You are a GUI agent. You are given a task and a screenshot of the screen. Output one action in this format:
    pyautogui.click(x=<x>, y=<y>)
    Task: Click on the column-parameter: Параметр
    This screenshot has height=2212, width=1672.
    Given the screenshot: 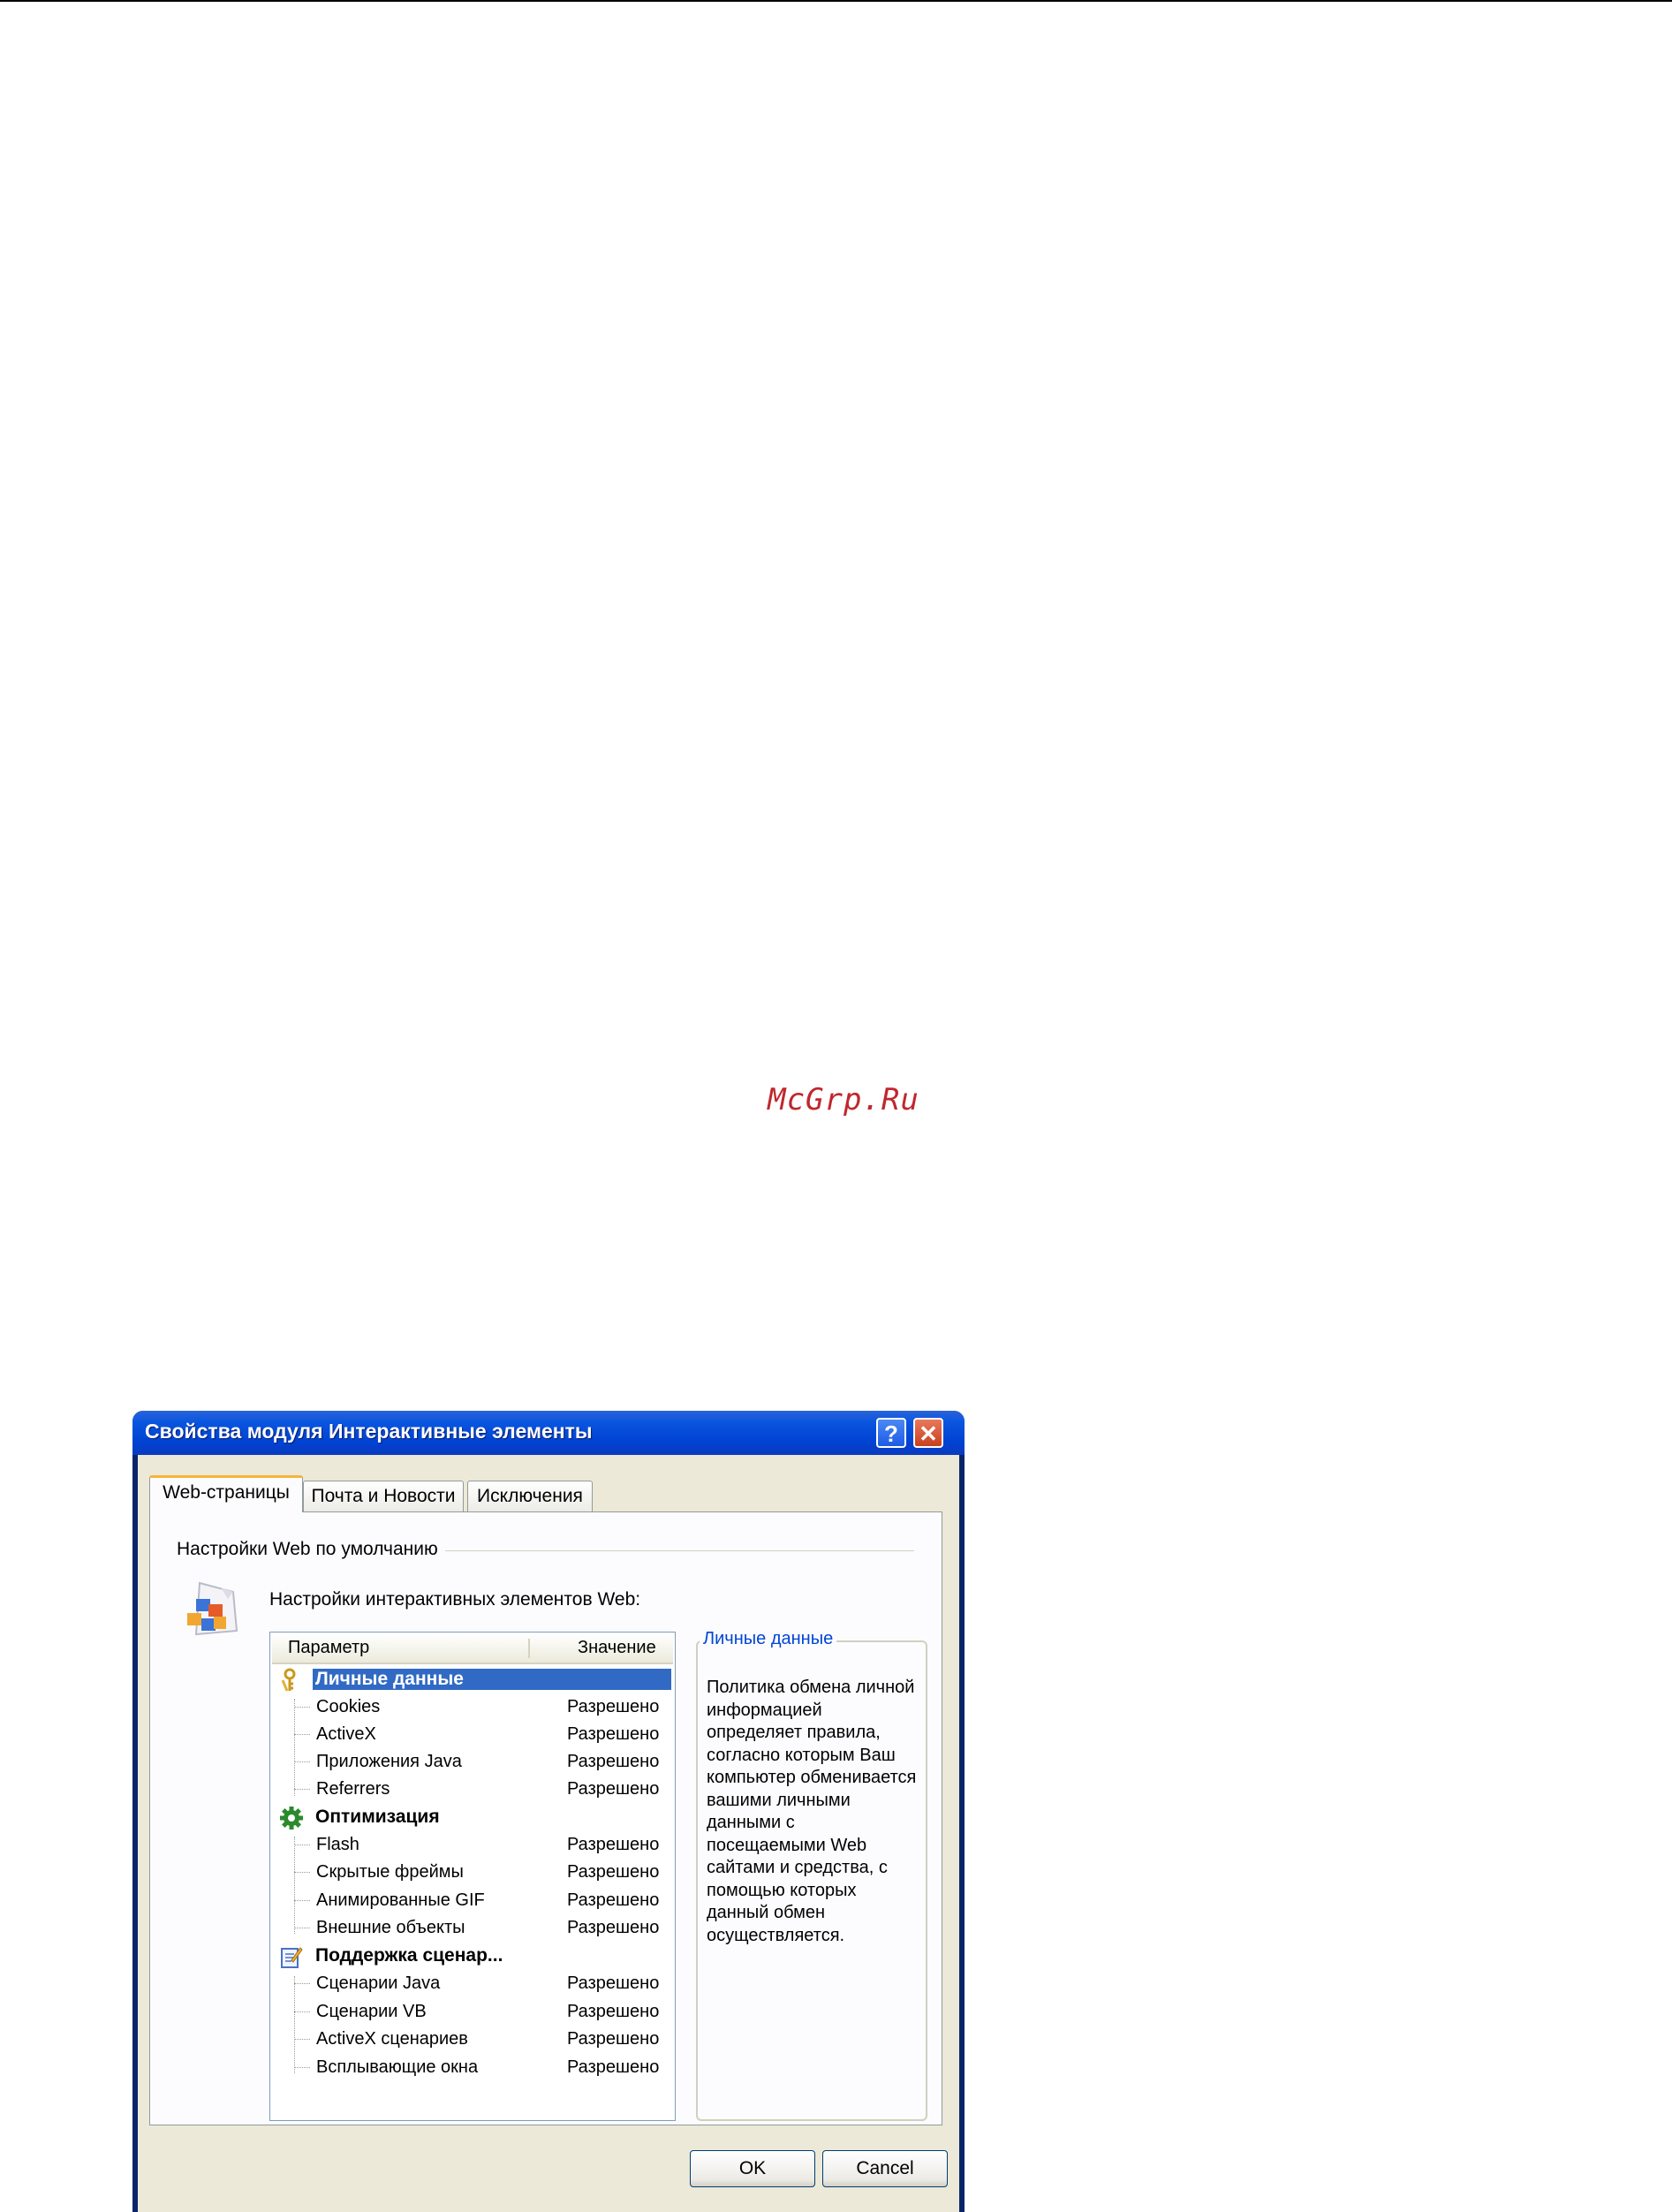 What is the action you would take?
    pyautogui.click(x=328, y=1648)
    